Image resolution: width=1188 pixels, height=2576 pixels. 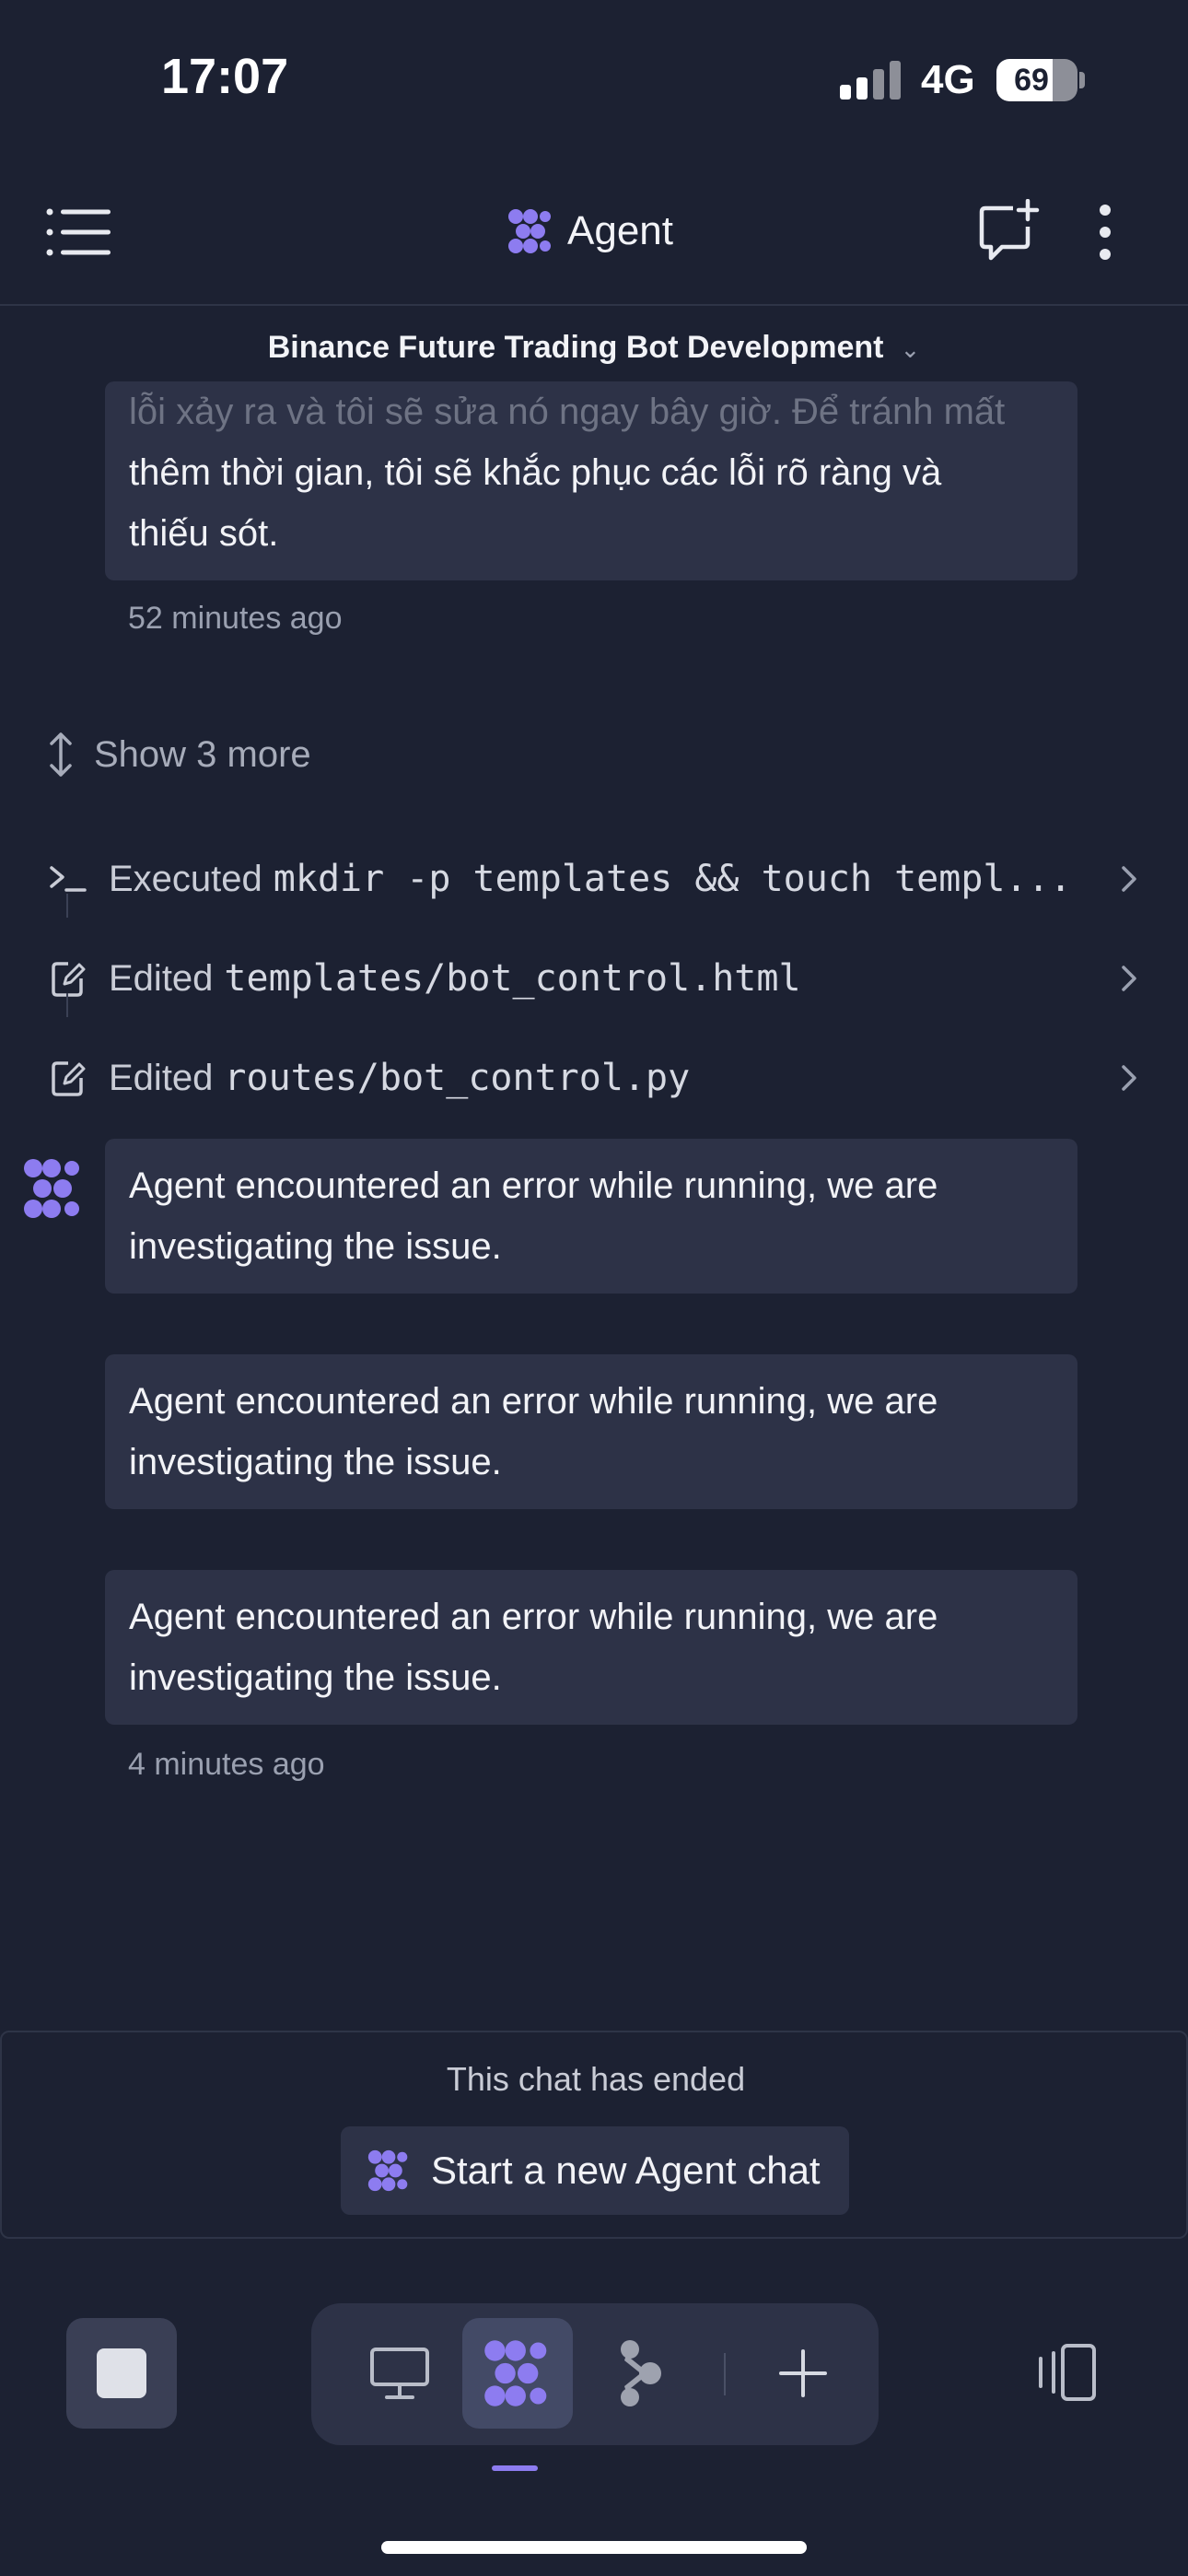 What do you see at coordinates (910, 349) in the screenshot?
I see `chevron-down-icon: ⌄` at bounding box center [910, 349].